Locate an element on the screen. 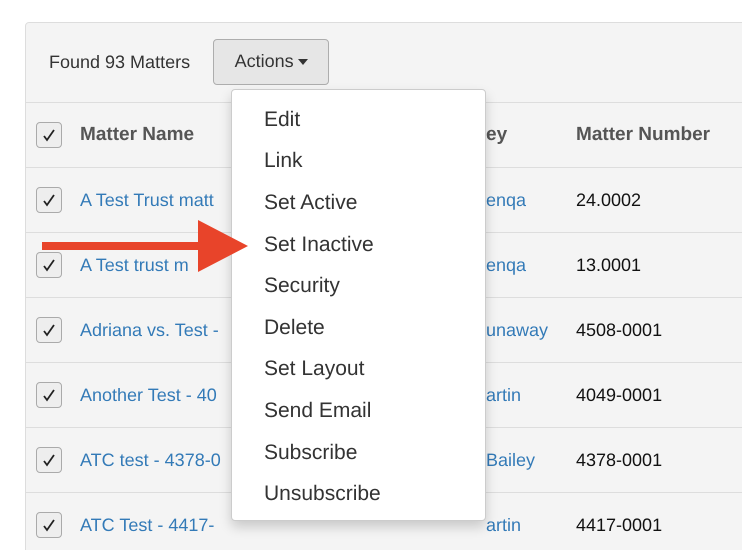 The image size is (742, 550). matter-name-link: A Test trust m is located at coordinates (134, 264).